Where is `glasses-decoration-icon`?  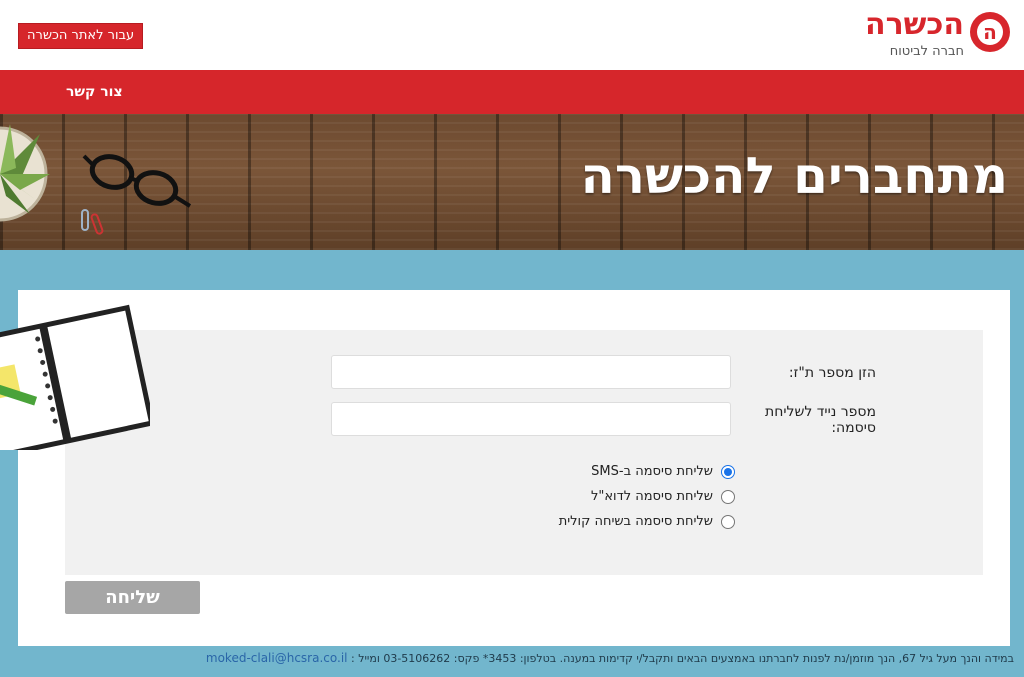
glasses-decoration-icon is located at coordinates (137, 181).